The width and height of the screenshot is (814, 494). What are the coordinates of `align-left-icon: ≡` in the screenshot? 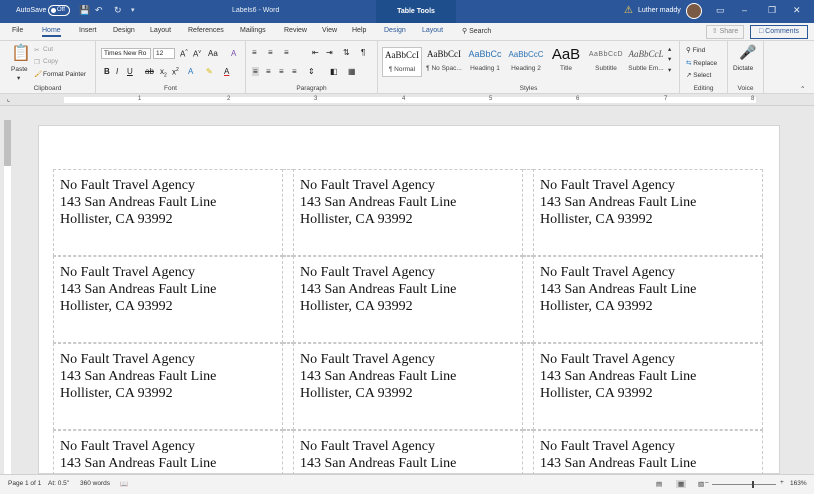 It's located at (255, 71).